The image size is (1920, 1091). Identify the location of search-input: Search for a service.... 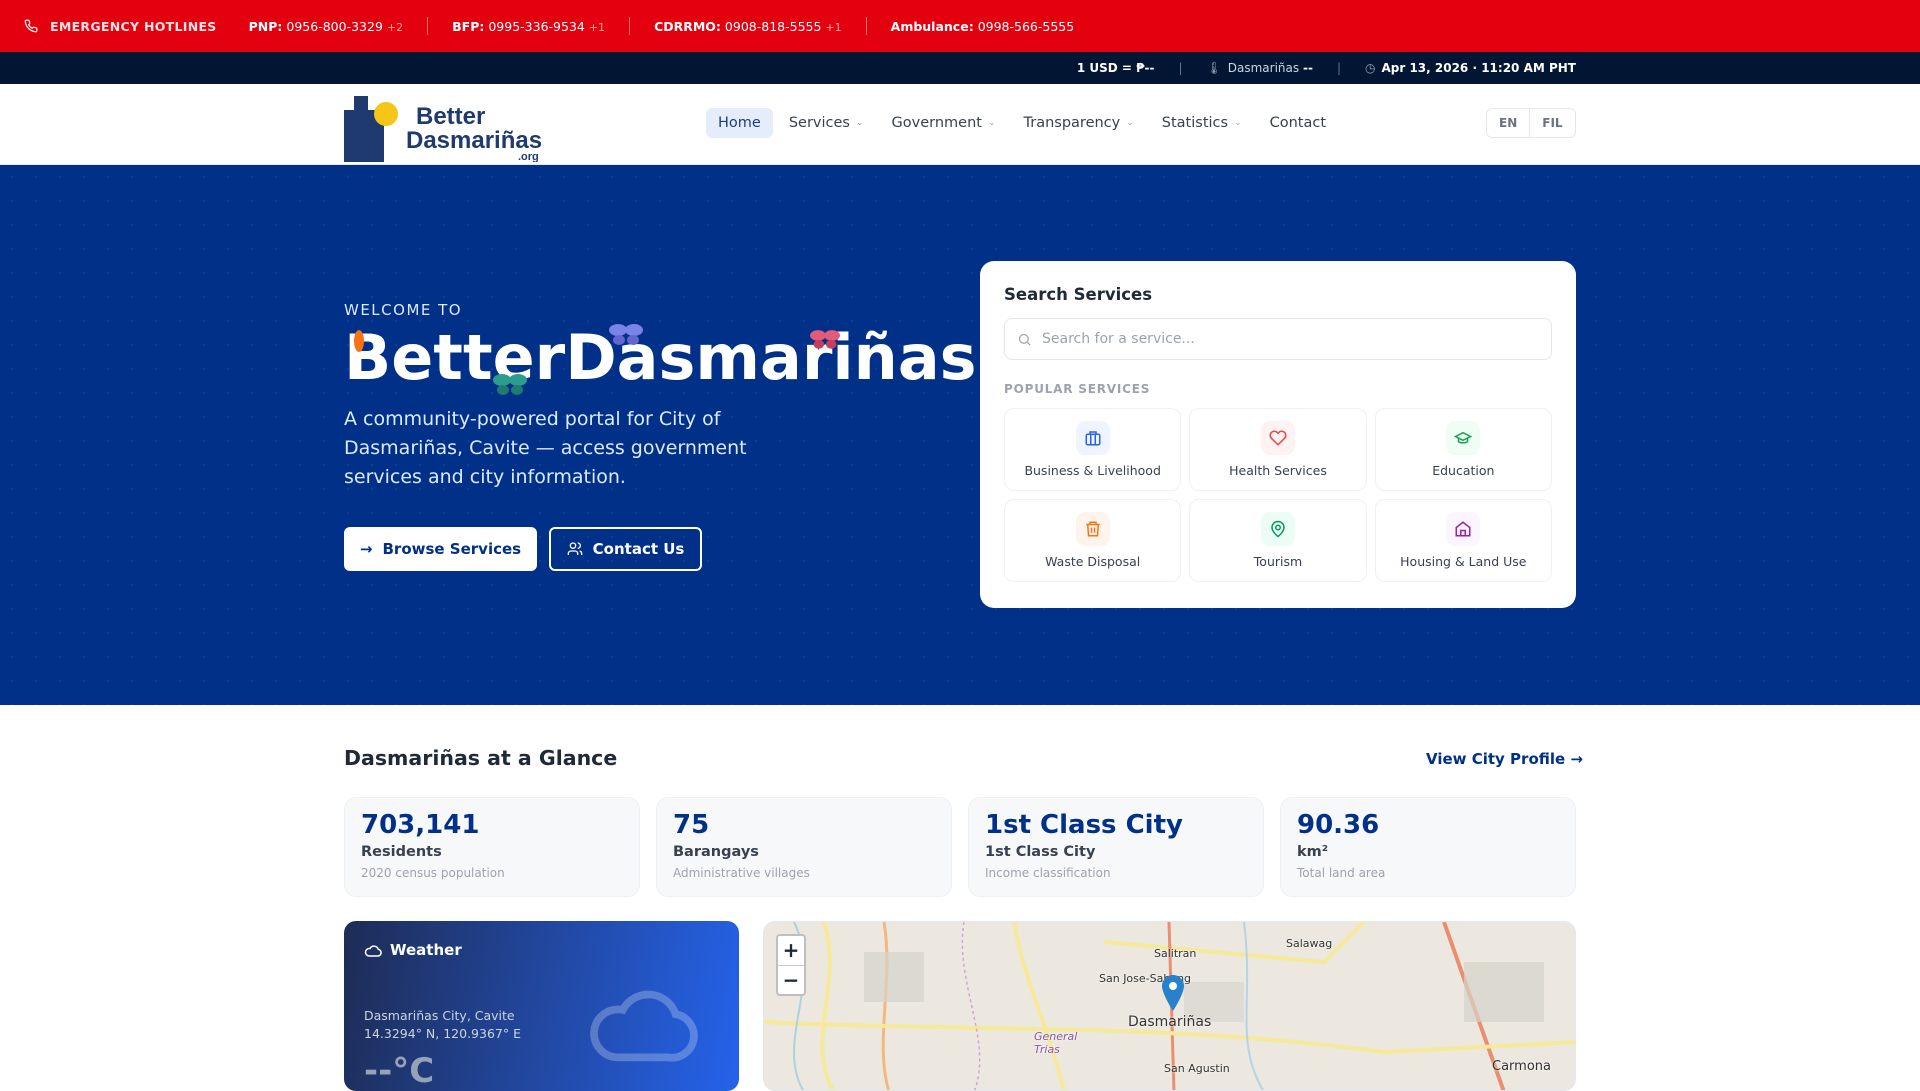
(1278, 339).